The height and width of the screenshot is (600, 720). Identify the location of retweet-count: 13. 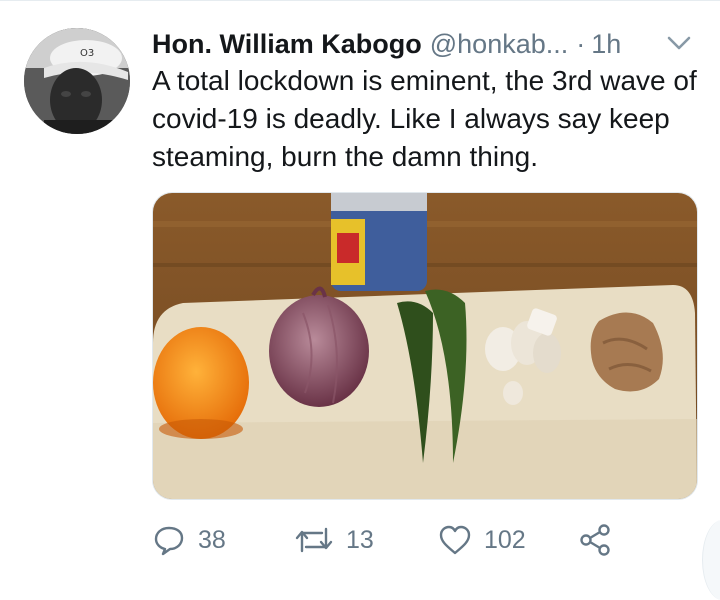
(360, 539).